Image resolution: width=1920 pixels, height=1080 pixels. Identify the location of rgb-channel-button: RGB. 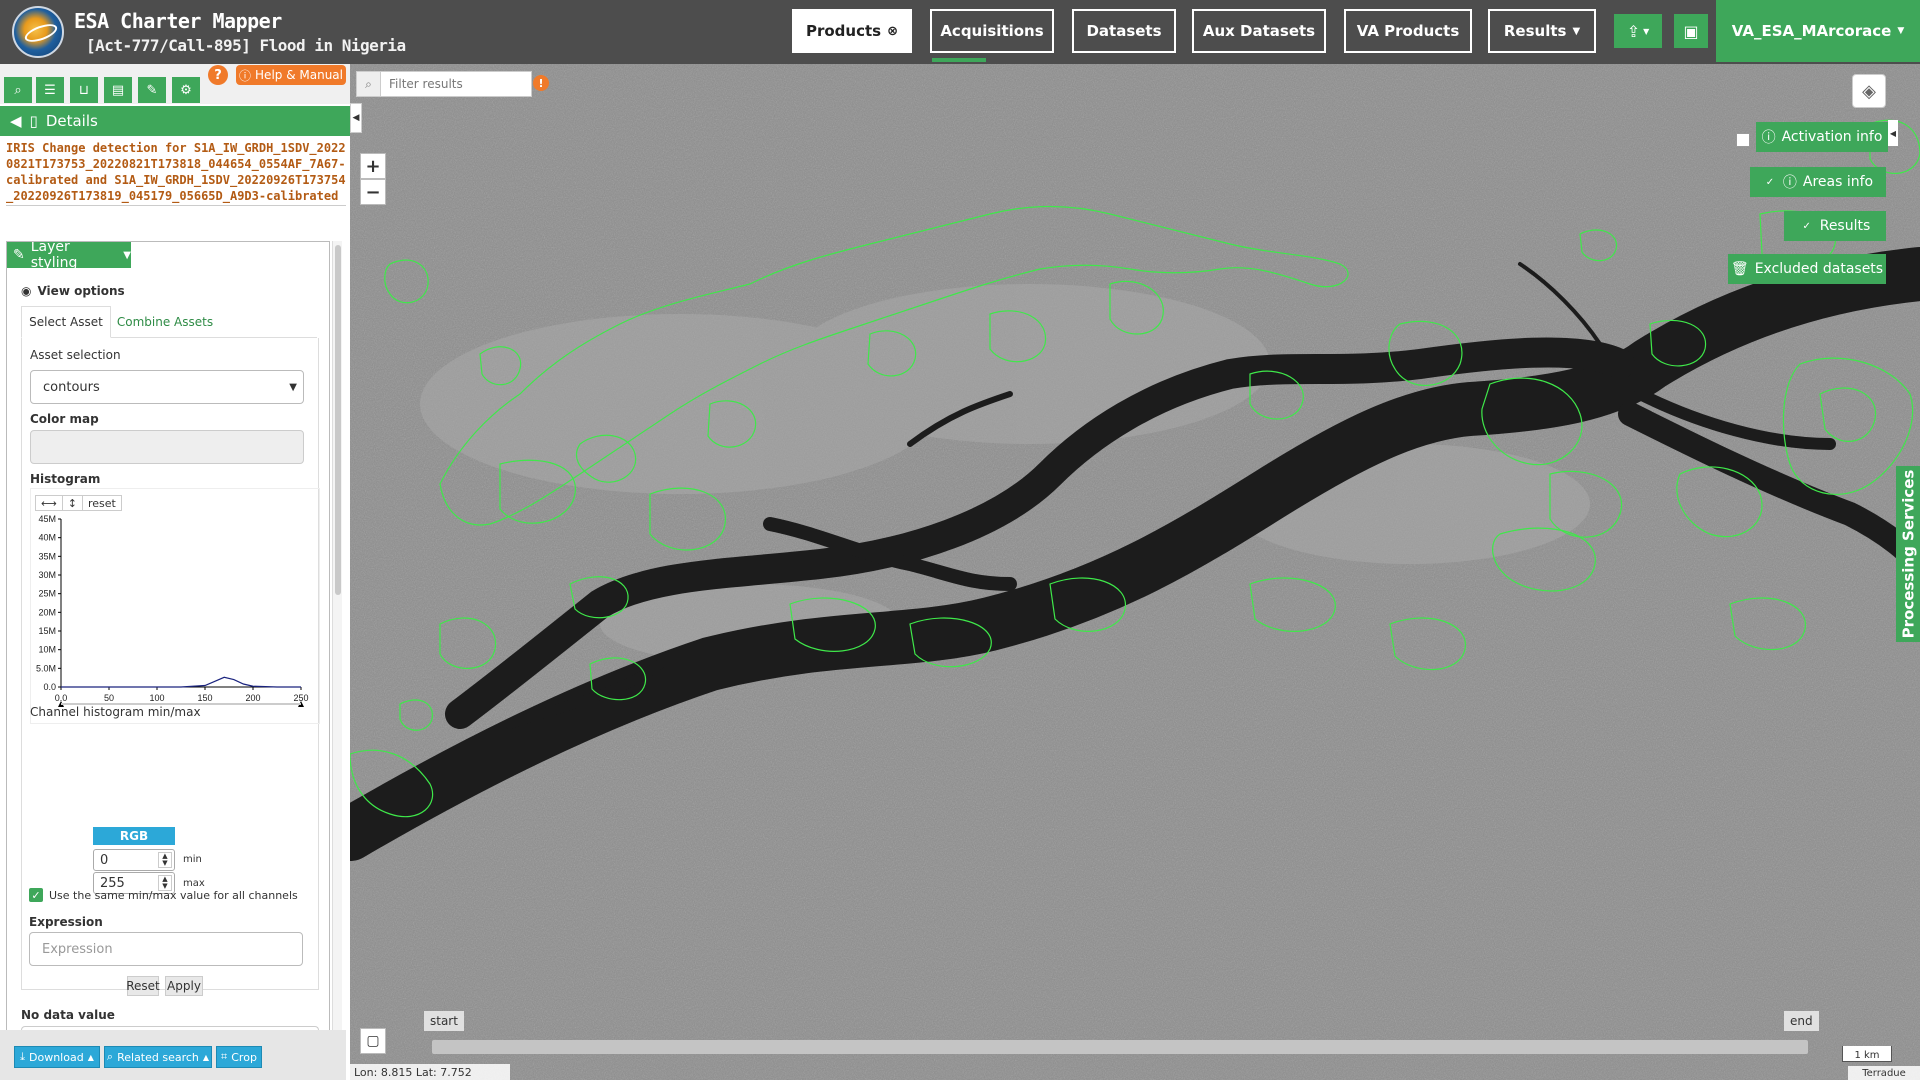
(134, 836).